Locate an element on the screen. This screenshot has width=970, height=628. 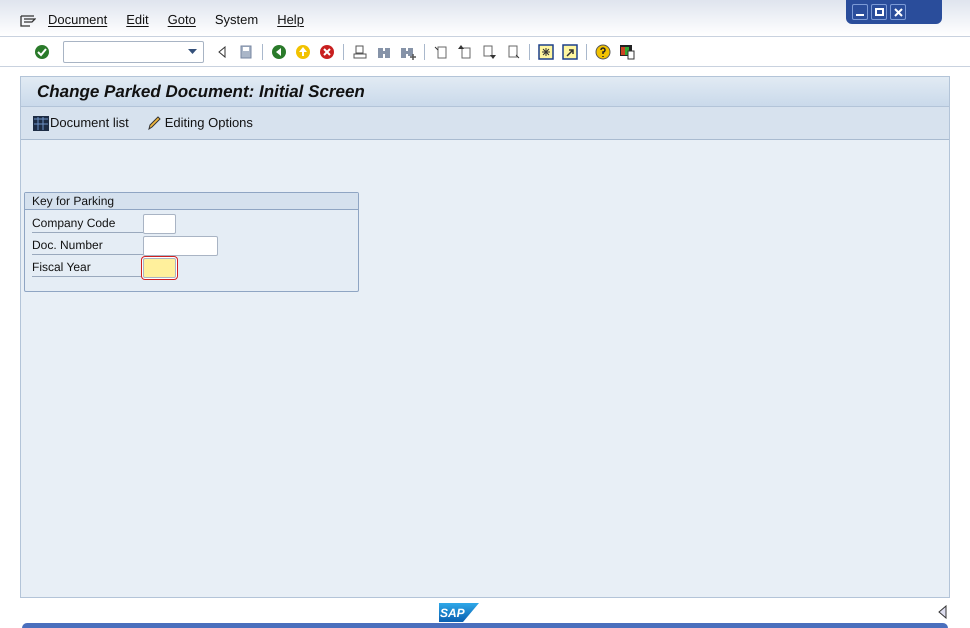
close-button is located at coordinates (898, 12).